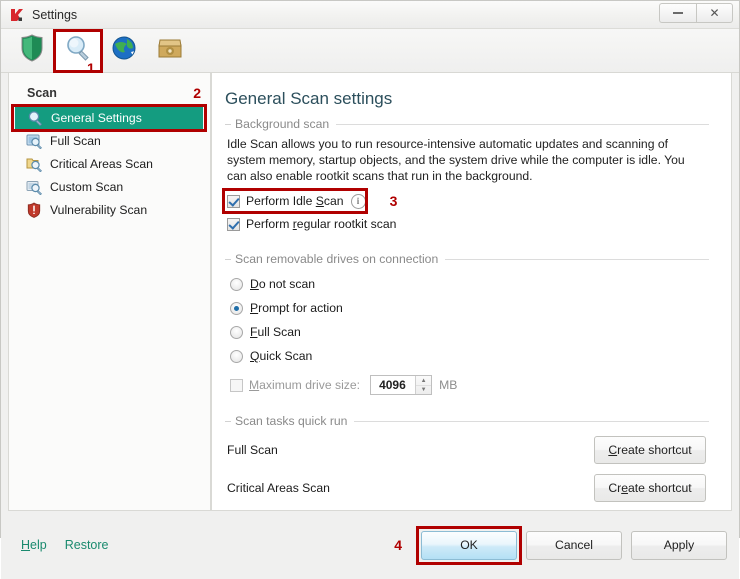 This screenshot has height=579, width=740. I want to click on sidebar-item-custom-scan: Custom Scan, so click(109, 187).